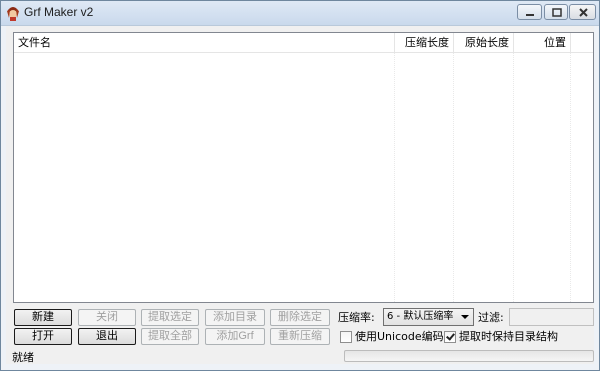 The width and height of the screenshot is (600, 371). Describe the element at coordinates (465, 317) in the screenshot. I see `chevron-down-icon` at that location.